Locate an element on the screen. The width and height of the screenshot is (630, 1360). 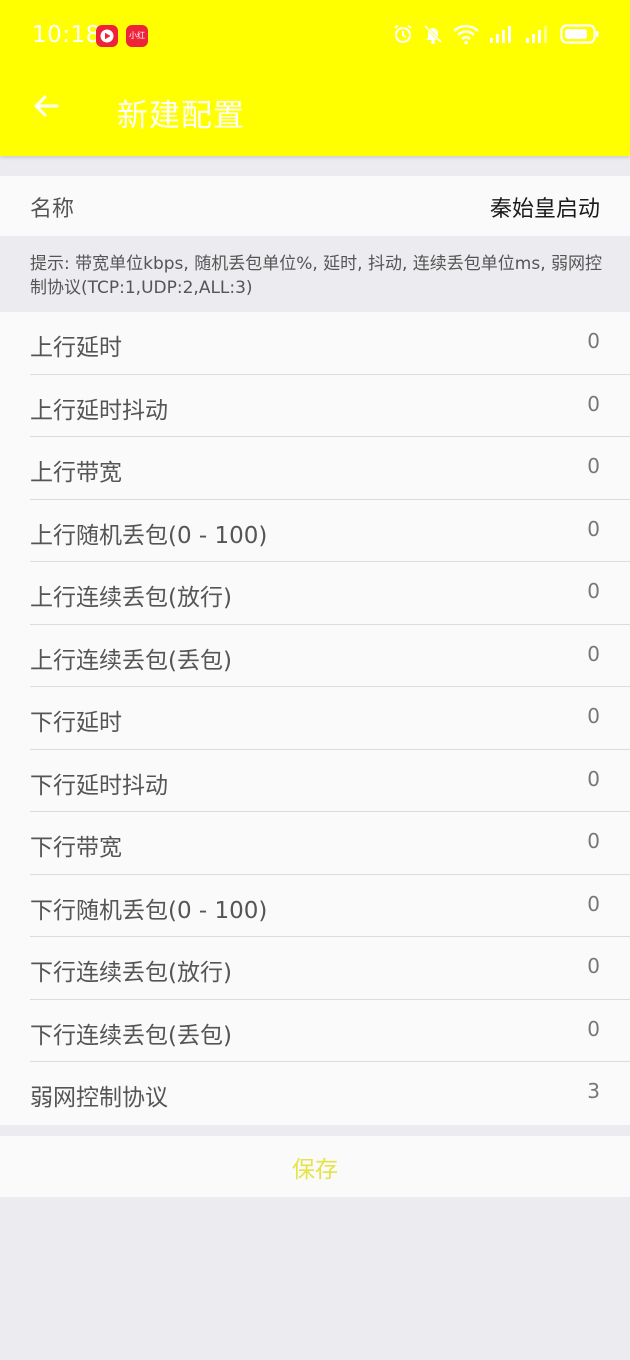
settings-row: 上行连续丢包(丢包) 0 is located at coordinates (315, 656).